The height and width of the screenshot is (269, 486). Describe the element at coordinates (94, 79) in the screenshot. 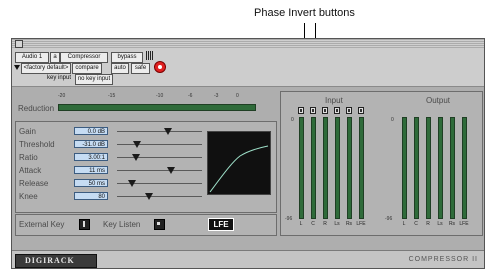

I see `key-input-selector: no key input` at that location.